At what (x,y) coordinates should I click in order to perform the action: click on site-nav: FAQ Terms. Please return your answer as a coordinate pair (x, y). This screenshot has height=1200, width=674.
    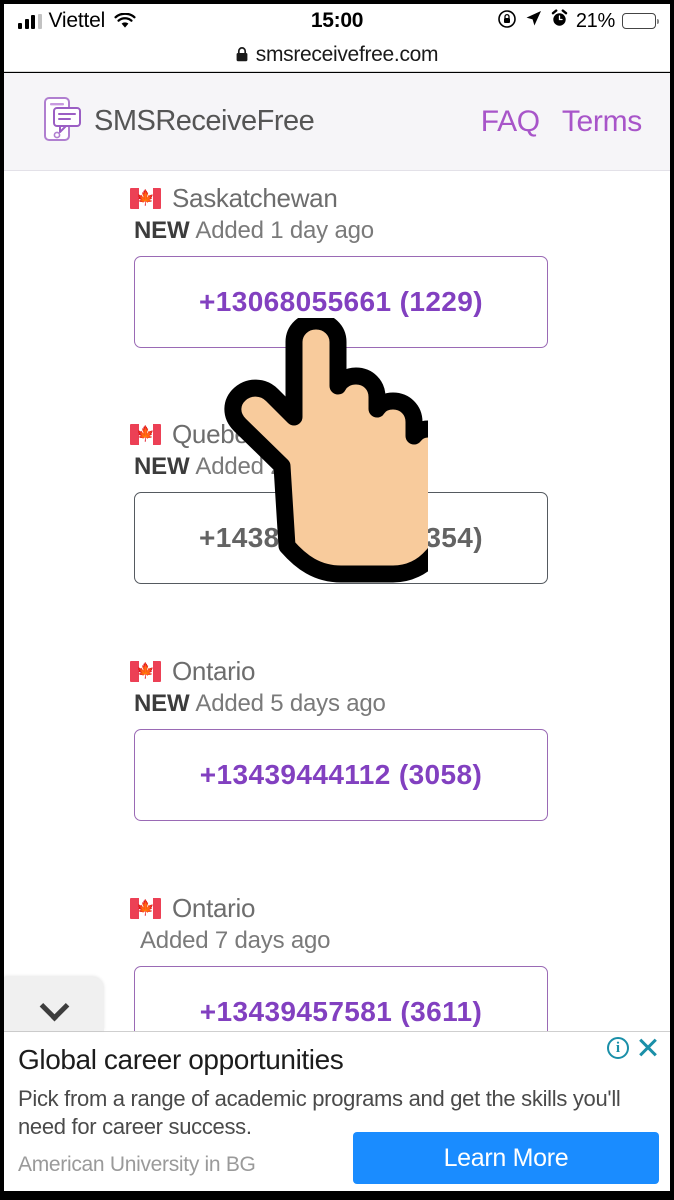
    Looking at the image, I should click on (562, 122).